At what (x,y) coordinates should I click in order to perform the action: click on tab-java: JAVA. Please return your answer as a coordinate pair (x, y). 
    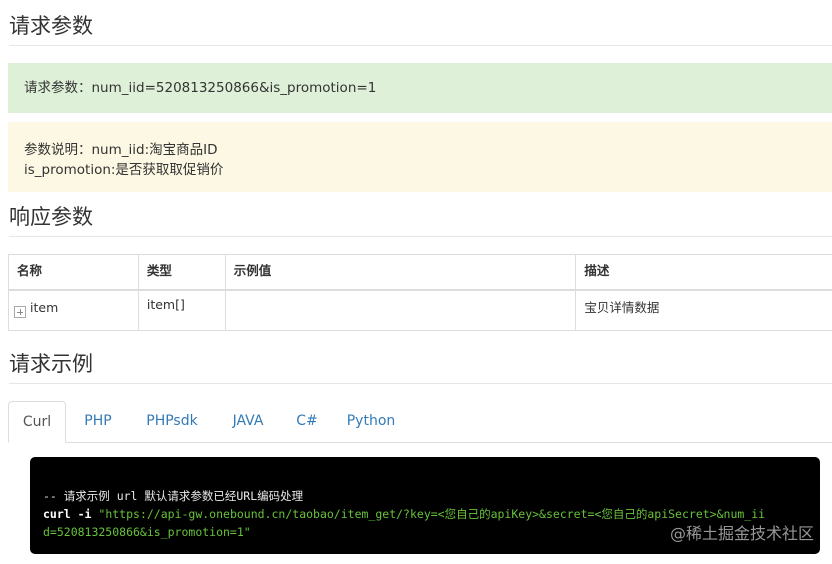
    Looking at the image, I should click on (248, 421).